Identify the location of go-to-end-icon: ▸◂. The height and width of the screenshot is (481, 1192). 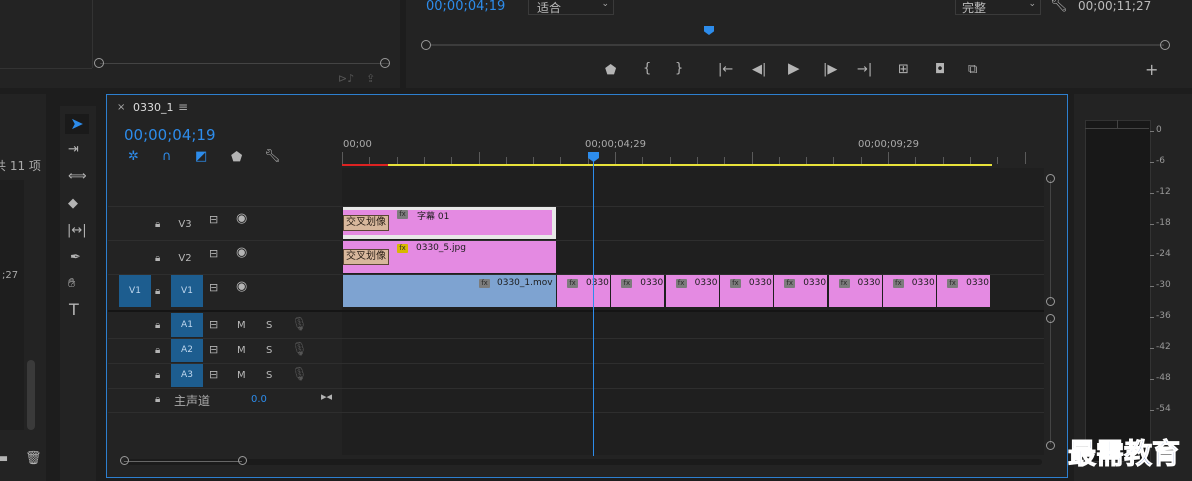
(326, 396).